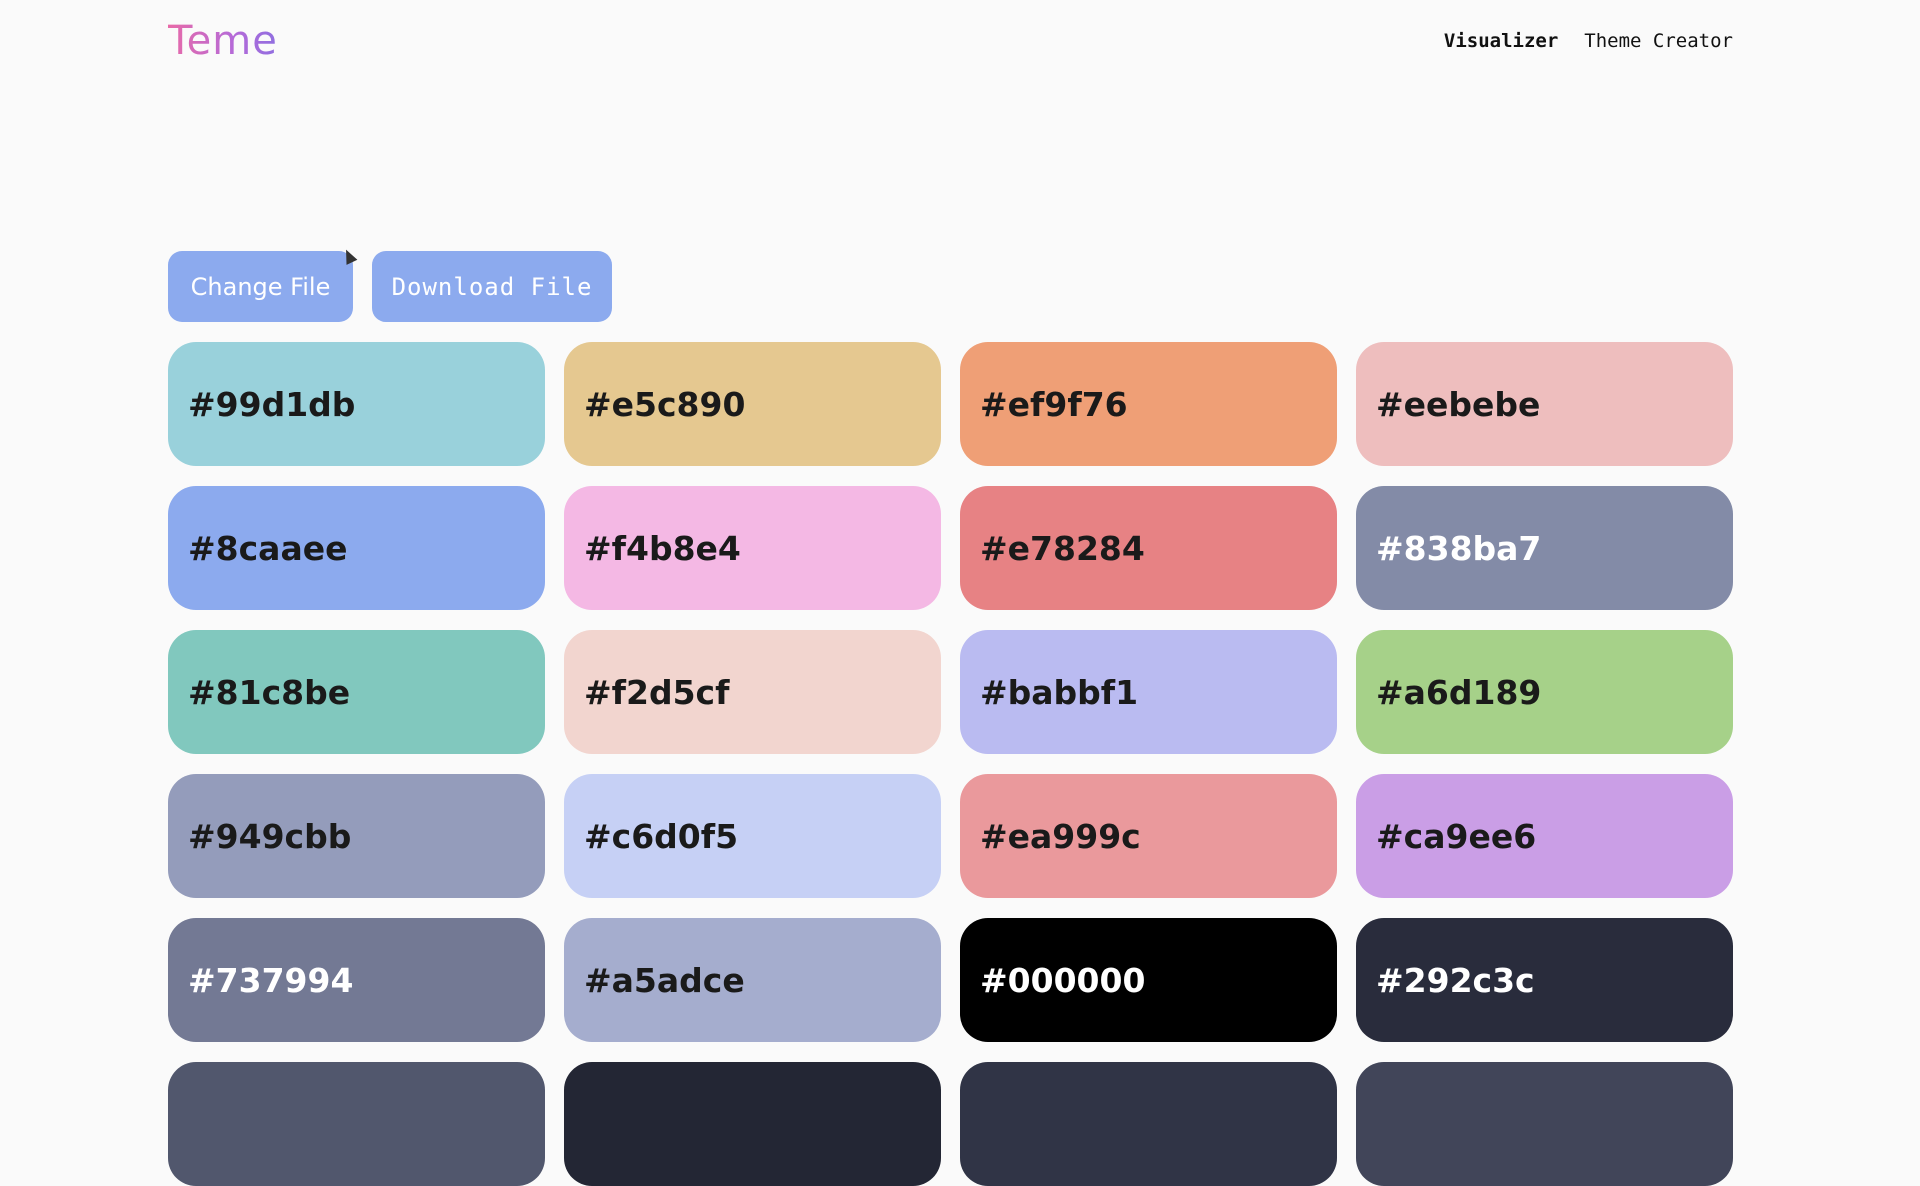  What do you see at coordinates (1544, 404) in the screenshot?
I see `color-swatch: #eebebe` at bounding box center [1544, 404].